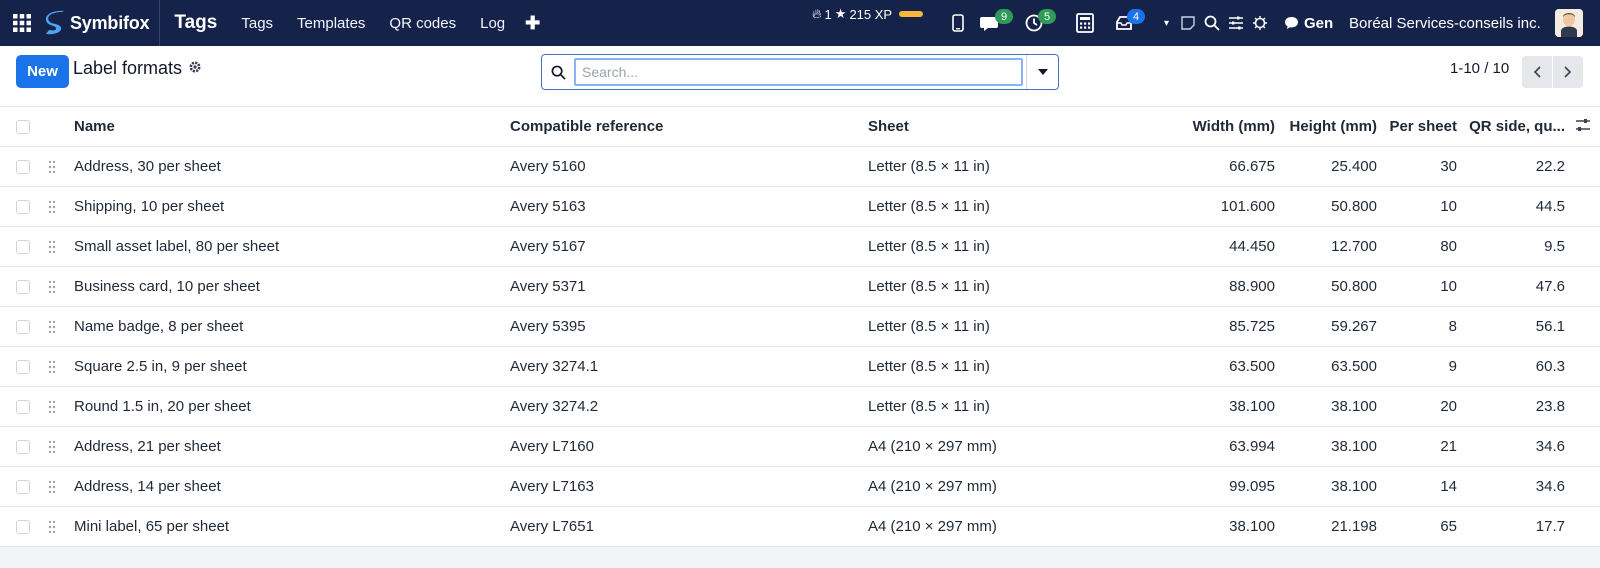 The image size is (1600, 568). Describe the element at coordinates (1550, 166) in the screenshot. I see `cell-qr-side: 22.2` at that location.